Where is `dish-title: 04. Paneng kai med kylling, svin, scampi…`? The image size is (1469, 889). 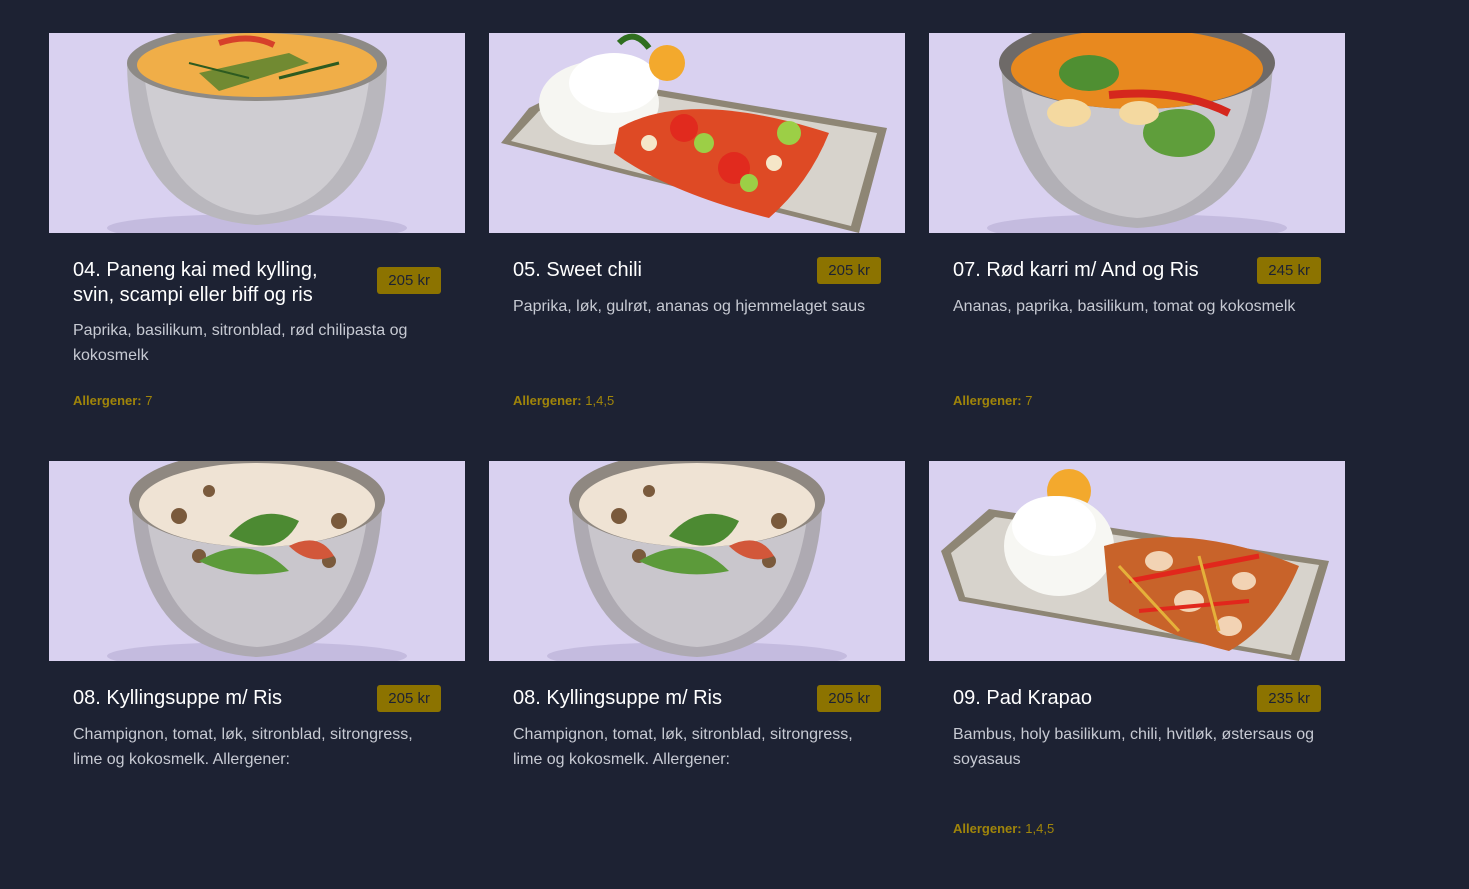
dish-title: 04. Paneng kai med kylling, svin, scampi… is located at coordinates (195, 282).